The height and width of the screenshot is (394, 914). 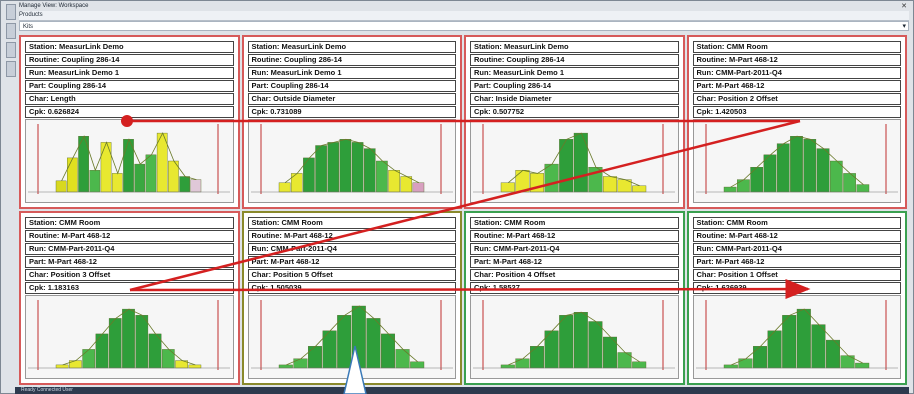 I want to click on panel-char: Char: Outside Diameter, so click(x=351, y=99).